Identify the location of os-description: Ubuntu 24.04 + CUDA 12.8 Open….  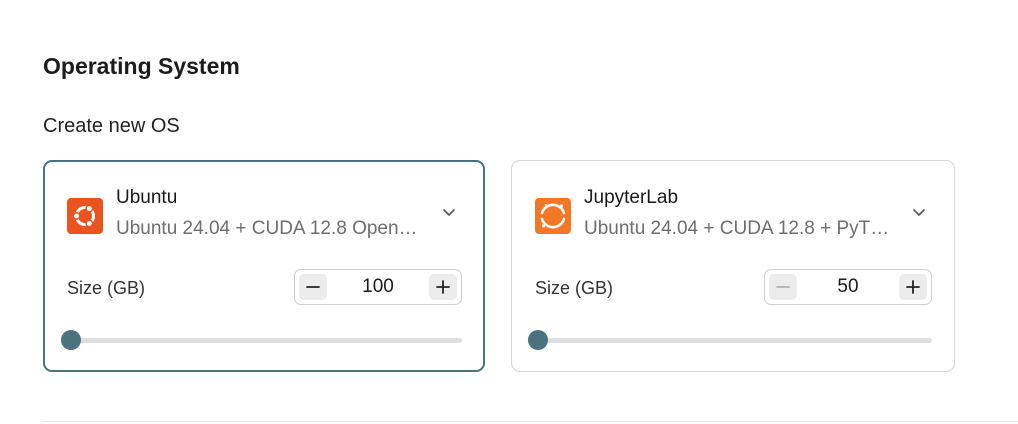
(267, 228).